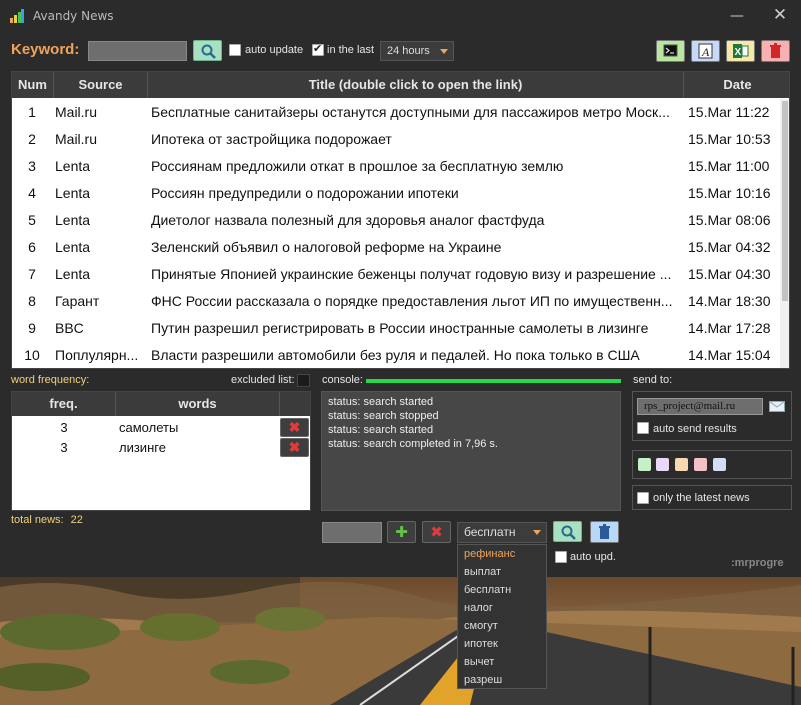 The width and height of the screenshot is (801, 705). I want to click on dropdown-item: разреш, so click(502, 680).